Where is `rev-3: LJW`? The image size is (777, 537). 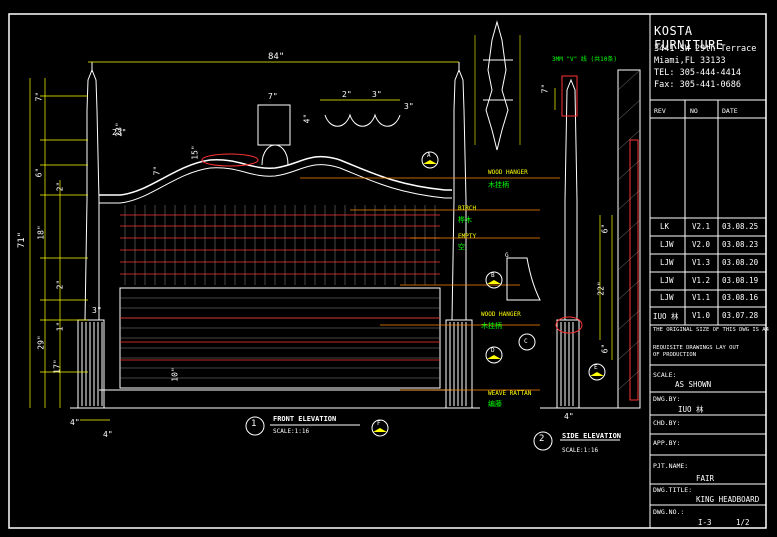
rev-3: LJW is located at coordinates (667, 280).